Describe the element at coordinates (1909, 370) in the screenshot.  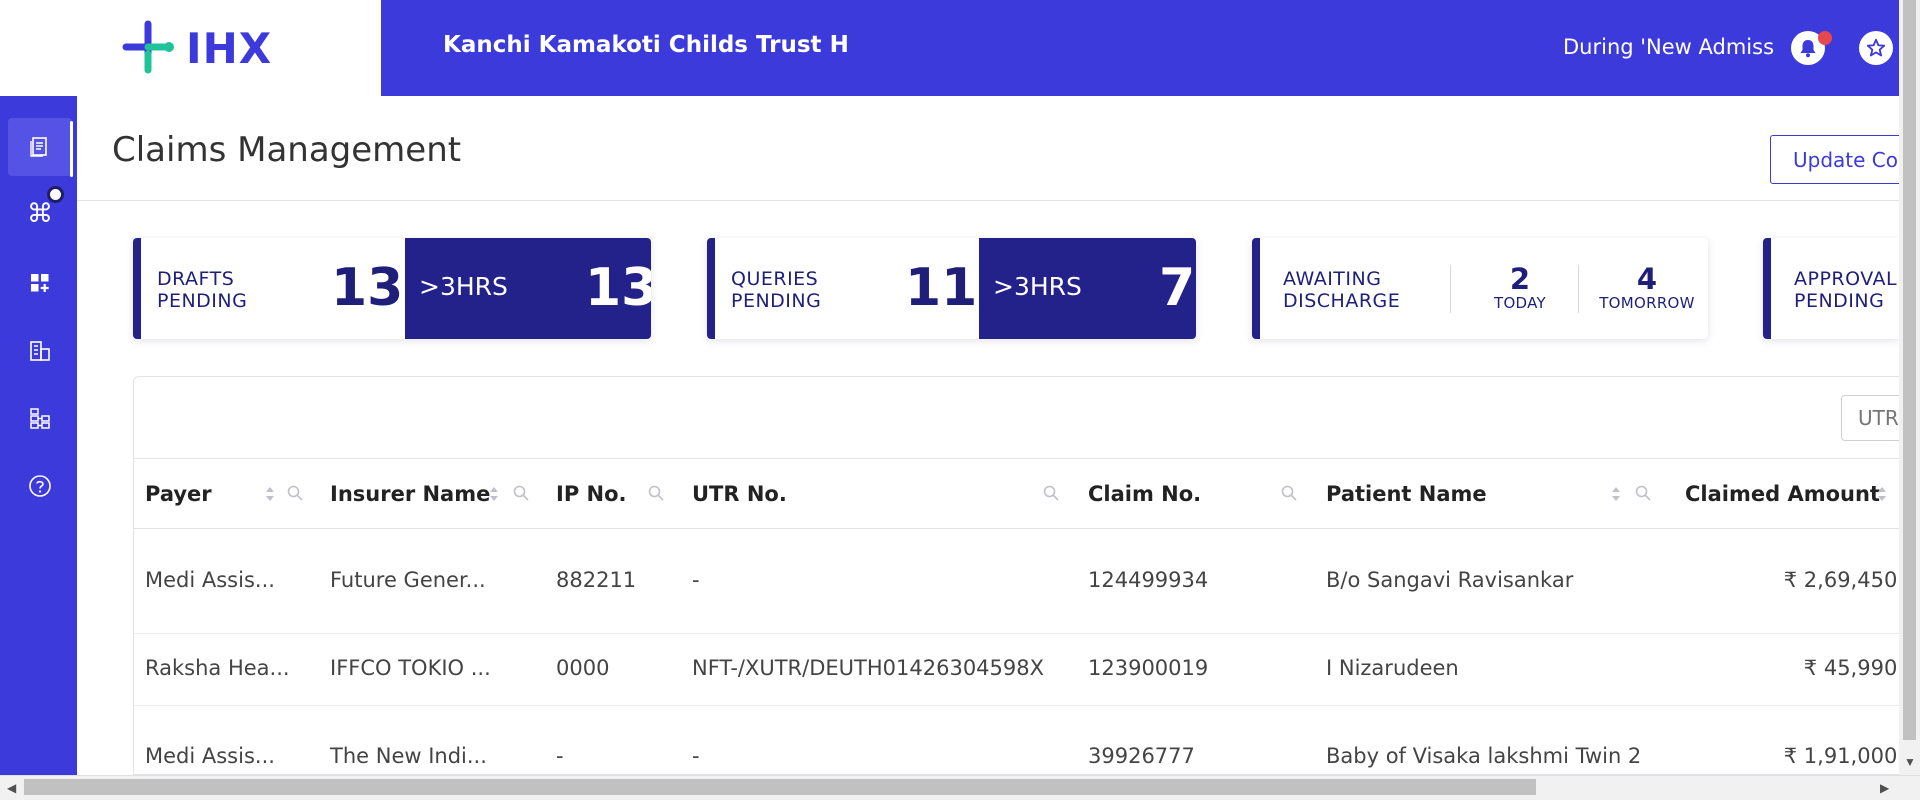
I see `vertical-scrollbar-thumb` at that location.